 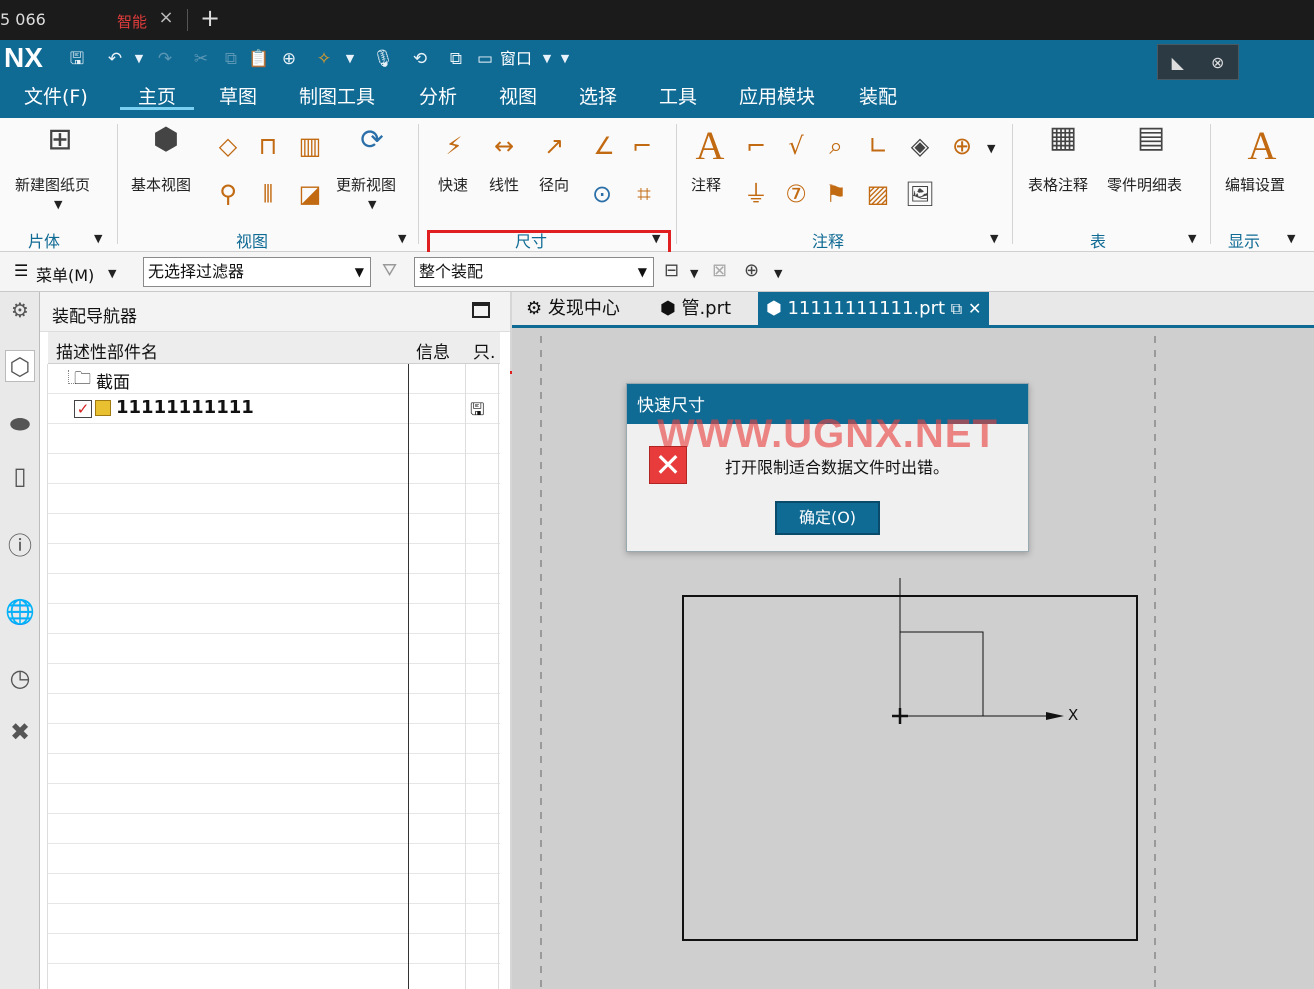 I want to click on table-row: 🗀 截面, so click(x=274, y=379).